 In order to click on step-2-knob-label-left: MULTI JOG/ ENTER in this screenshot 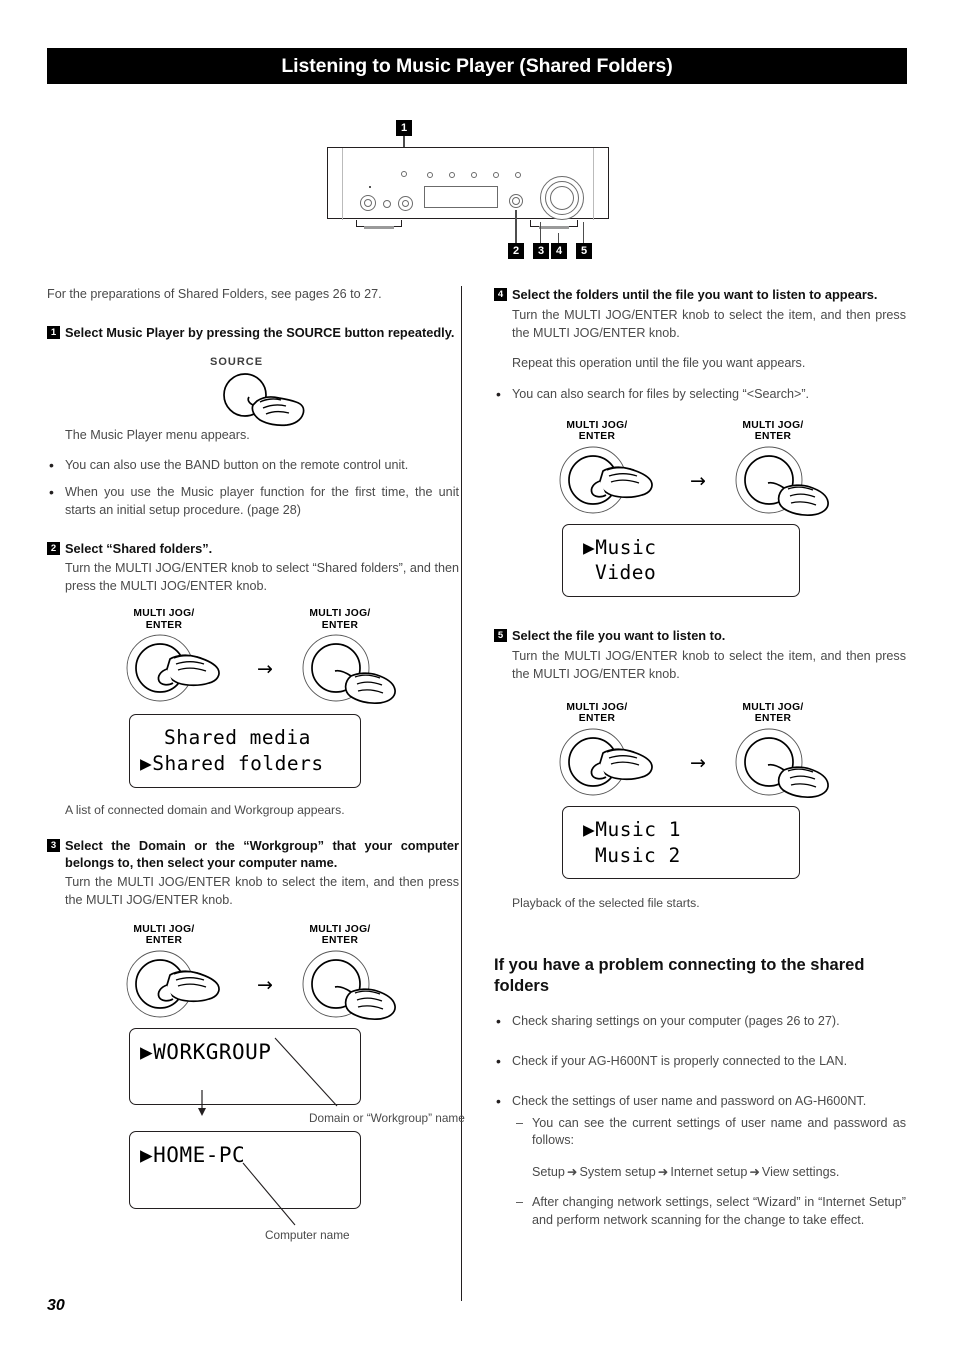, I will do `click(164, 619)`.